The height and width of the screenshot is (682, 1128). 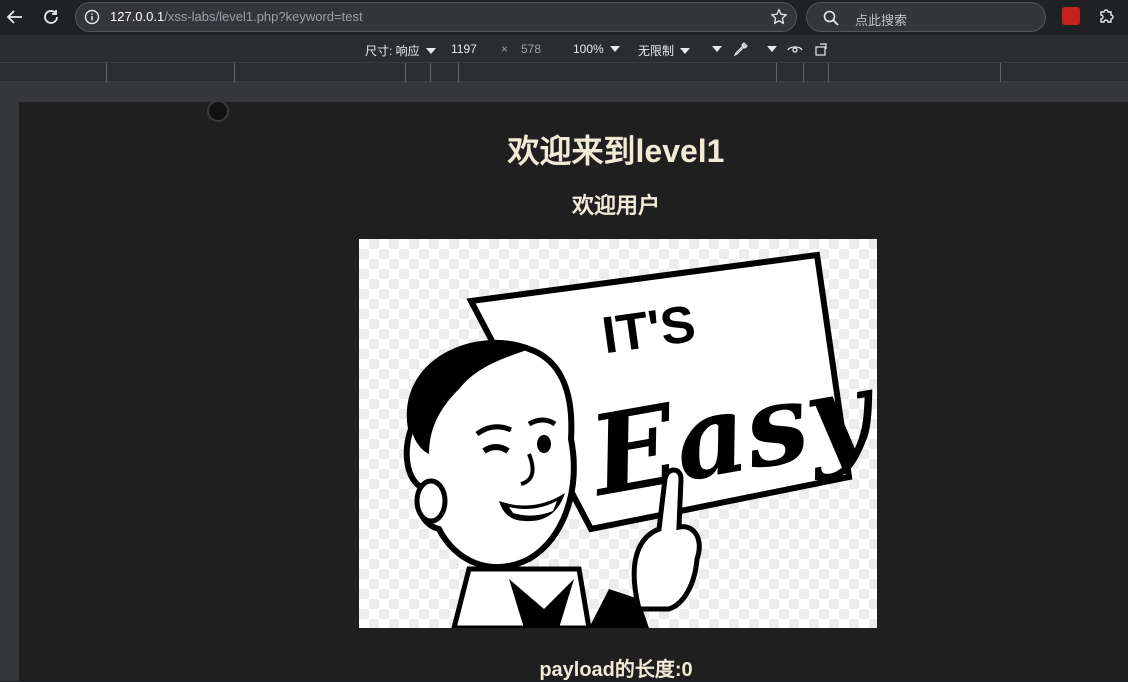 I want to click on throttle-label: 无限制, so click(x=656, y=51).